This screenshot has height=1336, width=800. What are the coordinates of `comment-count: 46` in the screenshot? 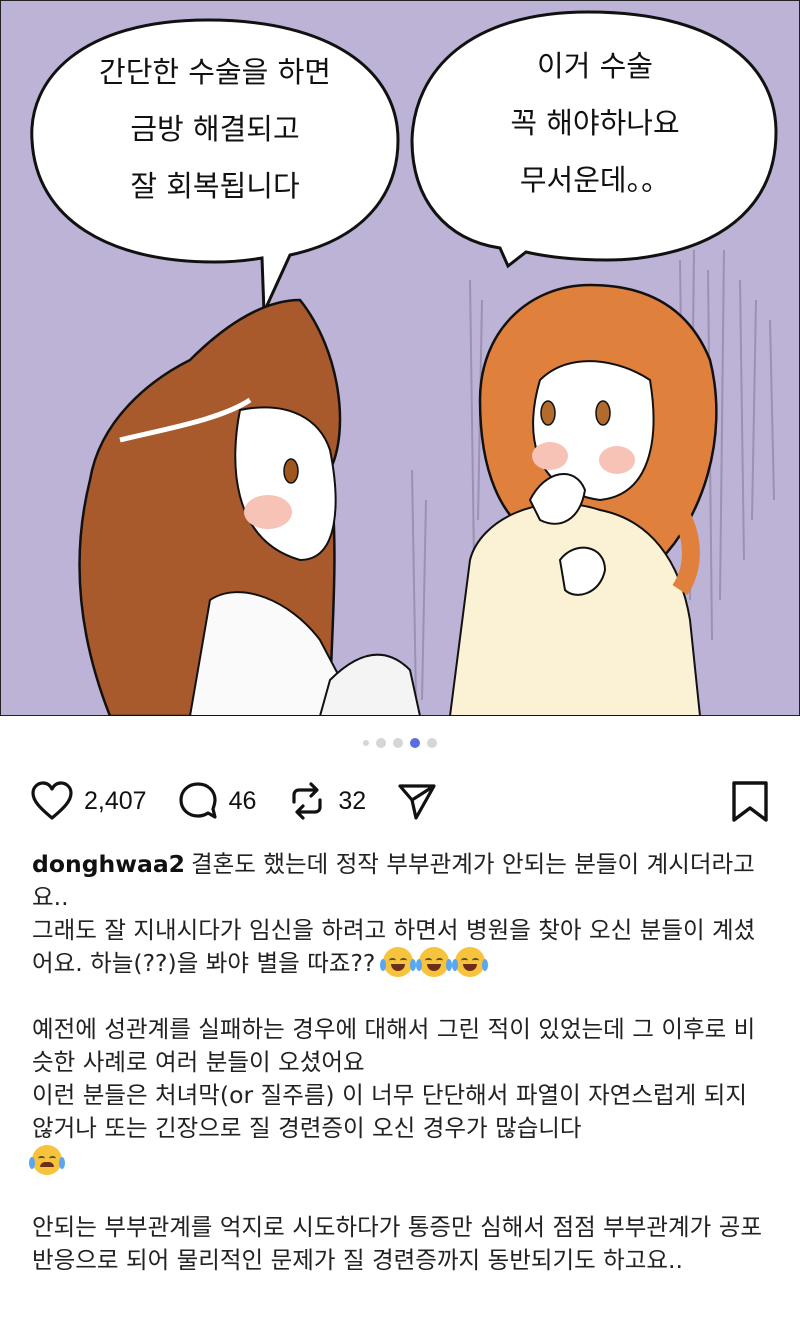 It's located at (242, 800).